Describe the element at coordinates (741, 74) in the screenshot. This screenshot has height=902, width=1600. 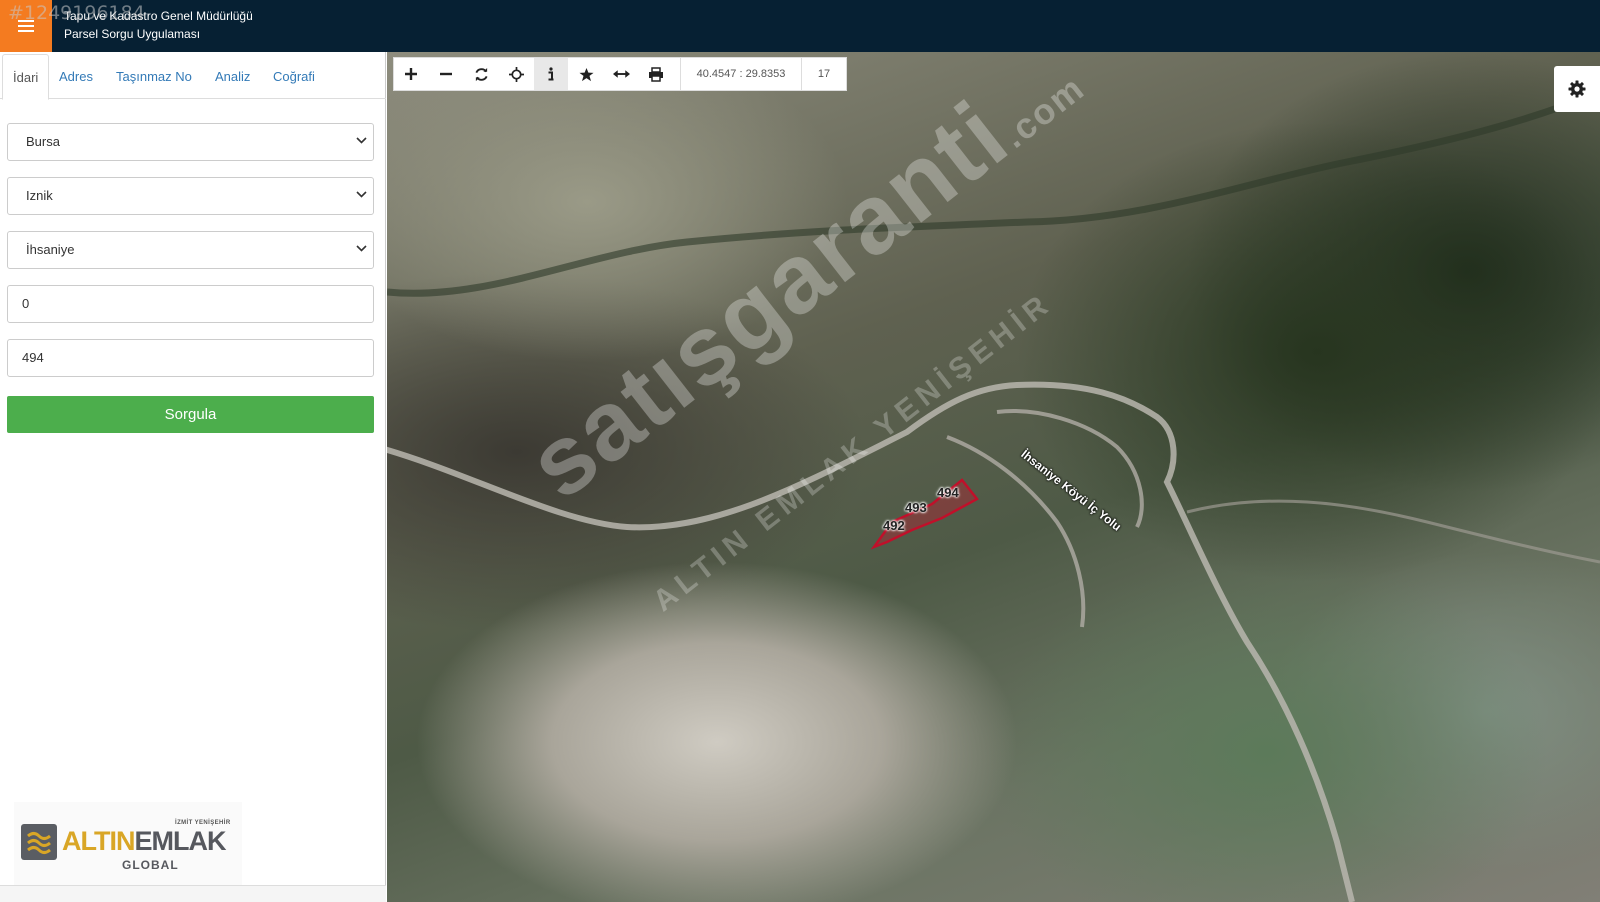
I see `coordinate-readout: 40.4547 : 29.8353` at that location.